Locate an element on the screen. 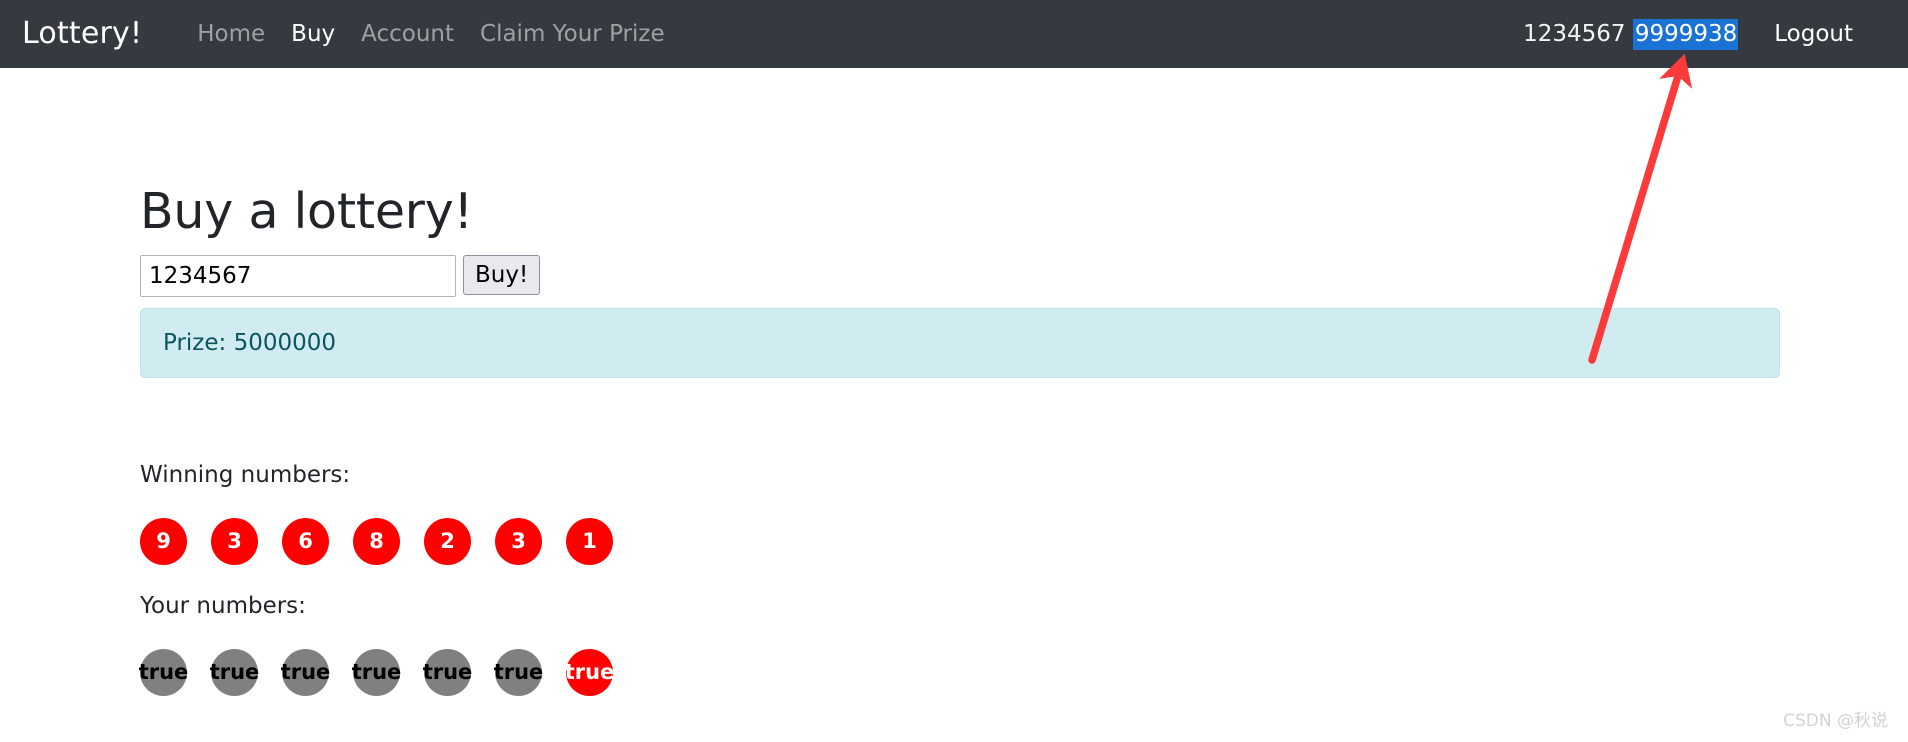 The height and width of the screenshot is (742, 1908). winning-numbers-label: Winning numbers: is located at coordinates (245, 475).